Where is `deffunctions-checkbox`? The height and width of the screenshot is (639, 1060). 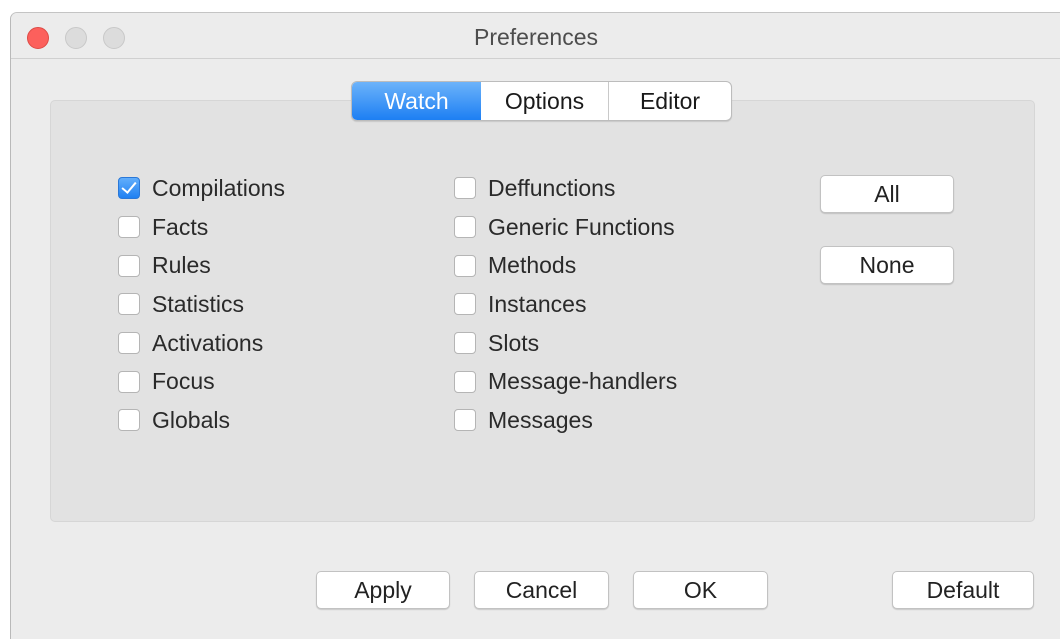
deffunctions-checkbox is located at coordinates (465, 188).